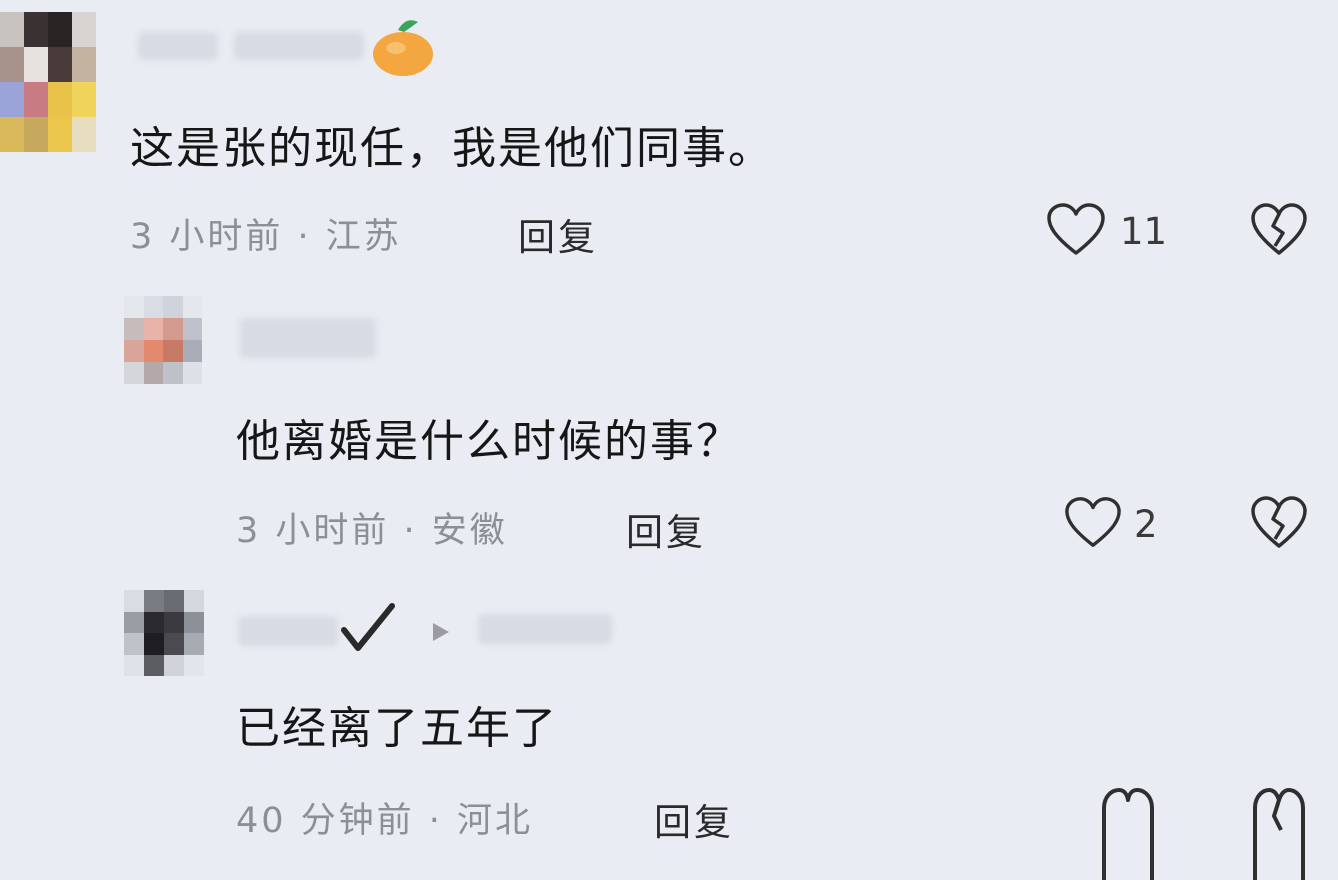 The image size is (1338, 880). What do you see at coordinates (1144, 231) in the screenshot?
I see `like-count: 11` at bounding box center [1144, 231].